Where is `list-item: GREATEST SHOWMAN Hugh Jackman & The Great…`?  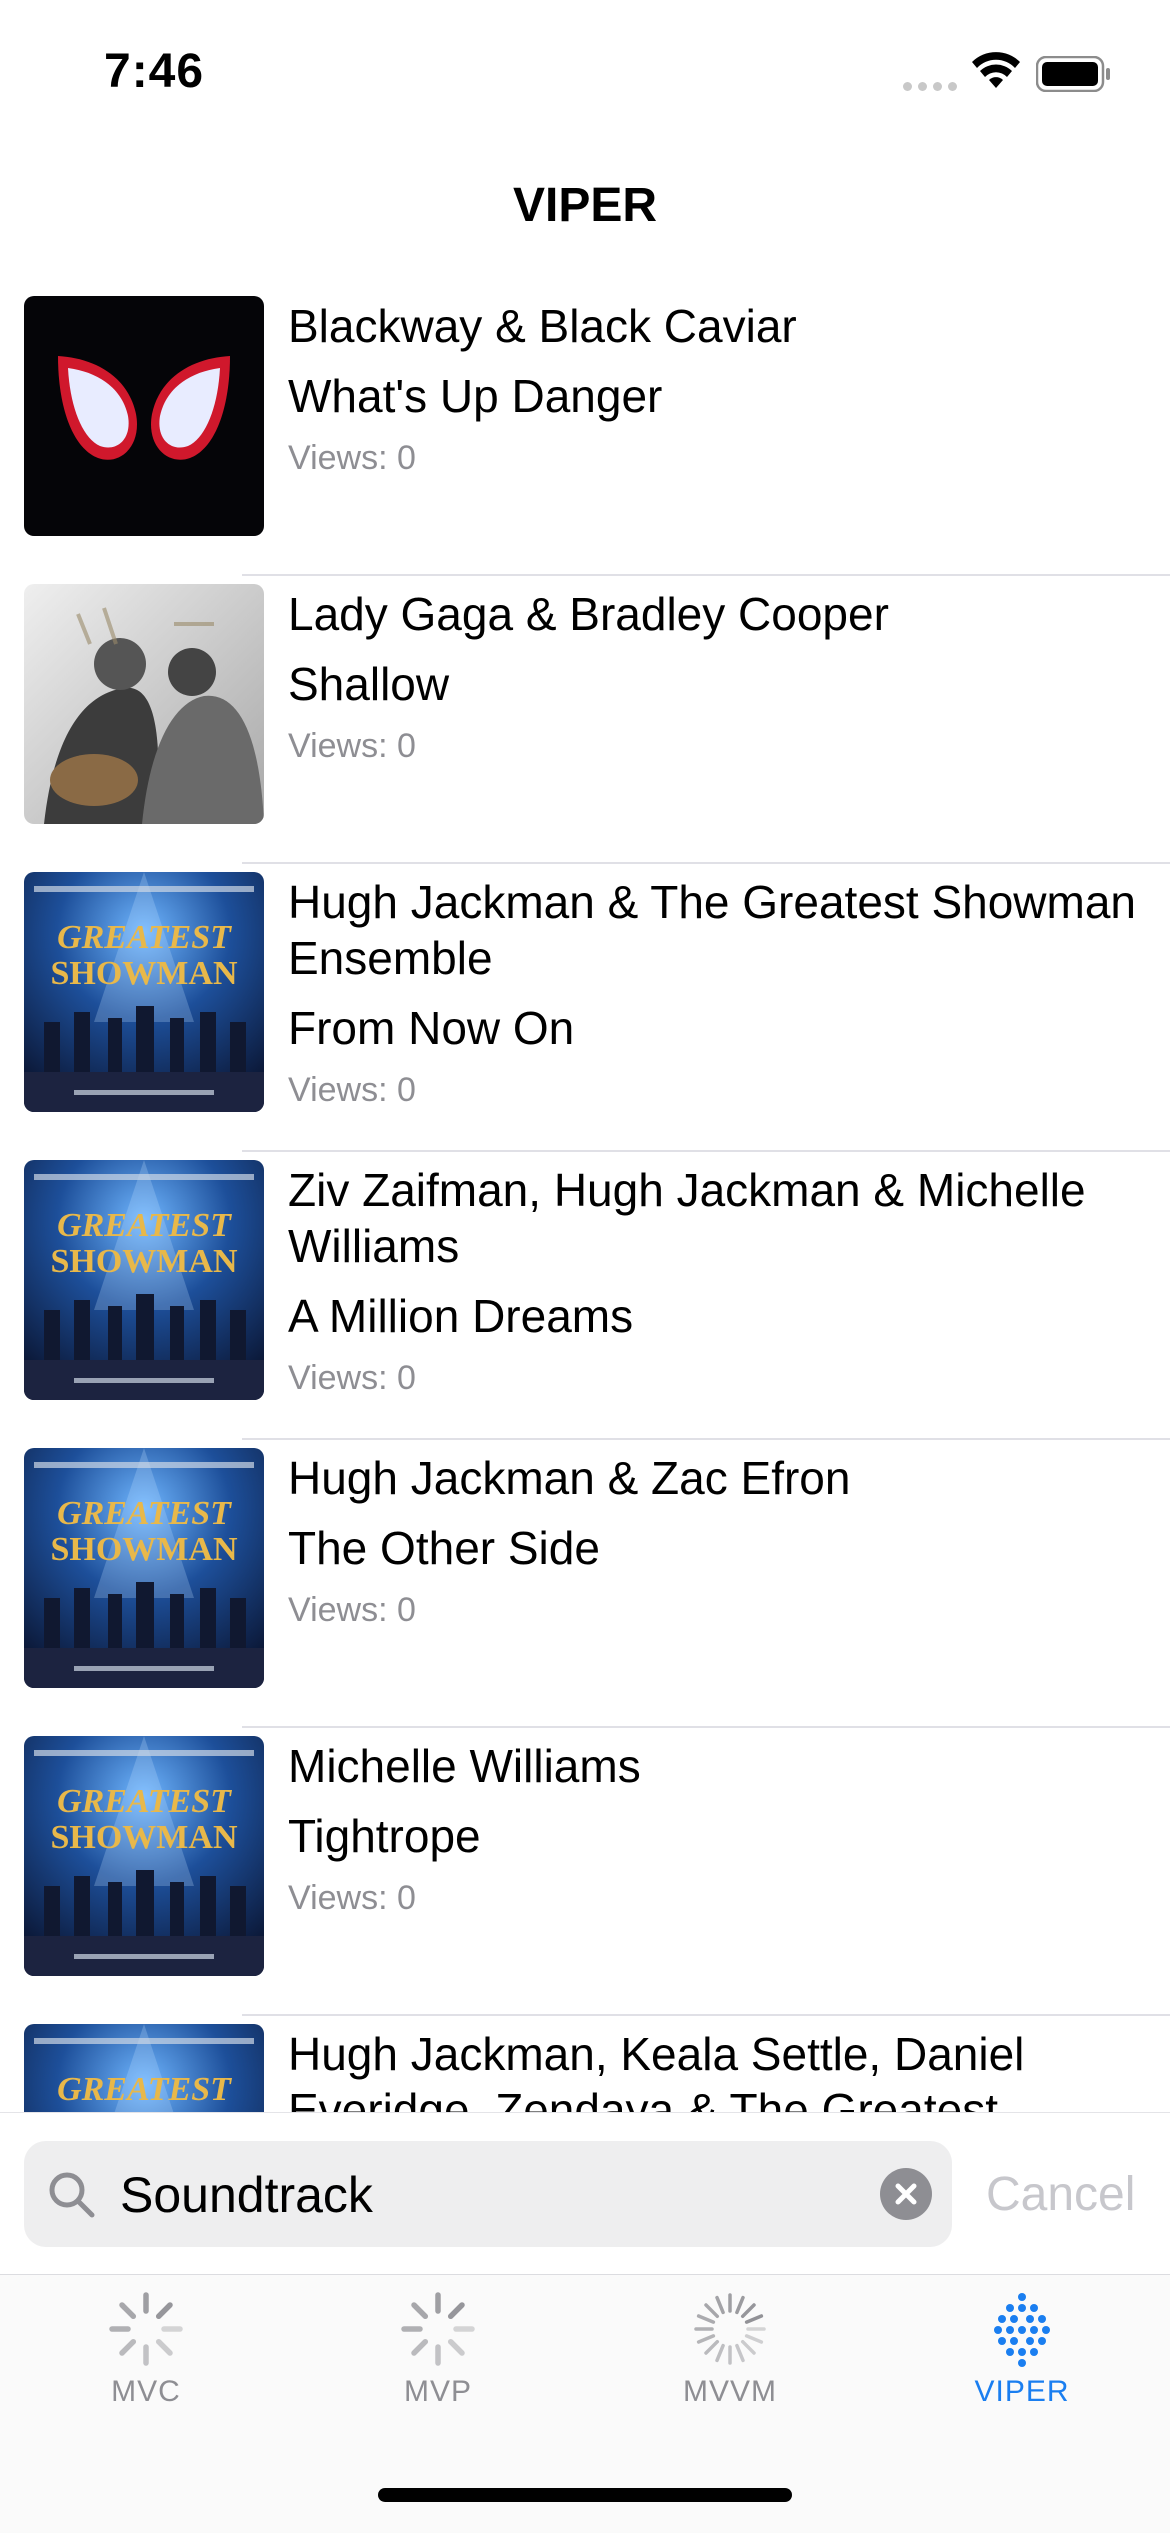
list-item: GREATEST SHOWMAN Hugh Jackman & The Great… is located at coordinates (585, 1008).